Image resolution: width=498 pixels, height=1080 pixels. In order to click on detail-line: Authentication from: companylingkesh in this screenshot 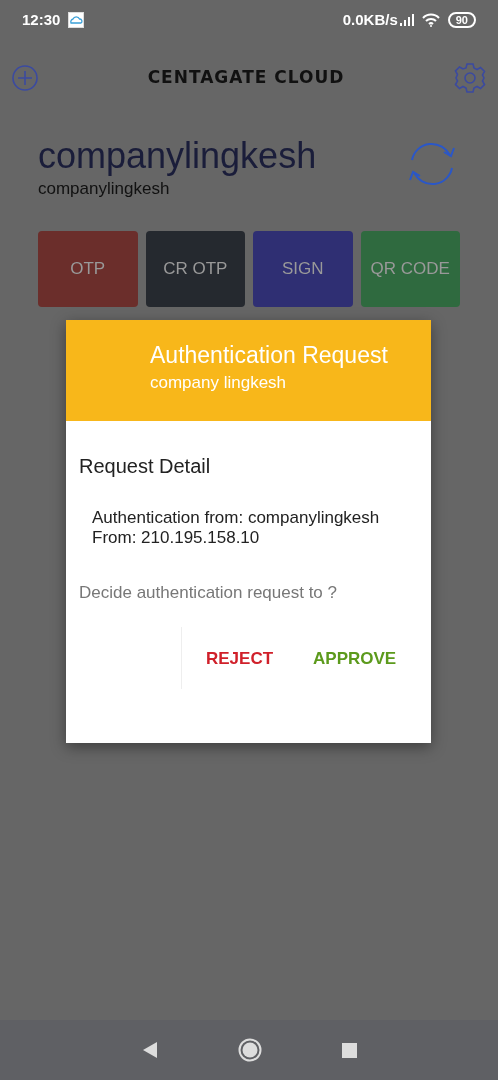, I will do `click(236, 518)`.